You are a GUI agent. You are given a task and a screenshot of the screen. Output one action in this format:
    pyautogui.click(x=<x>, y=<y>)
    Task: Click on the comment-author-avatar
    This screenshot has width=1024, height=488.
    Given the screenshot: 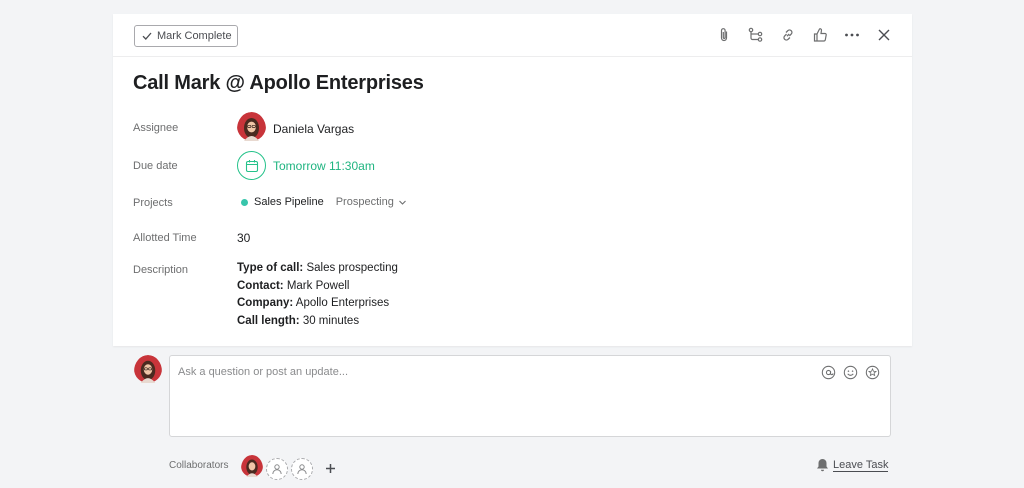 What is the action you would take?
    pyautogui.click(x=148, y=371)
    